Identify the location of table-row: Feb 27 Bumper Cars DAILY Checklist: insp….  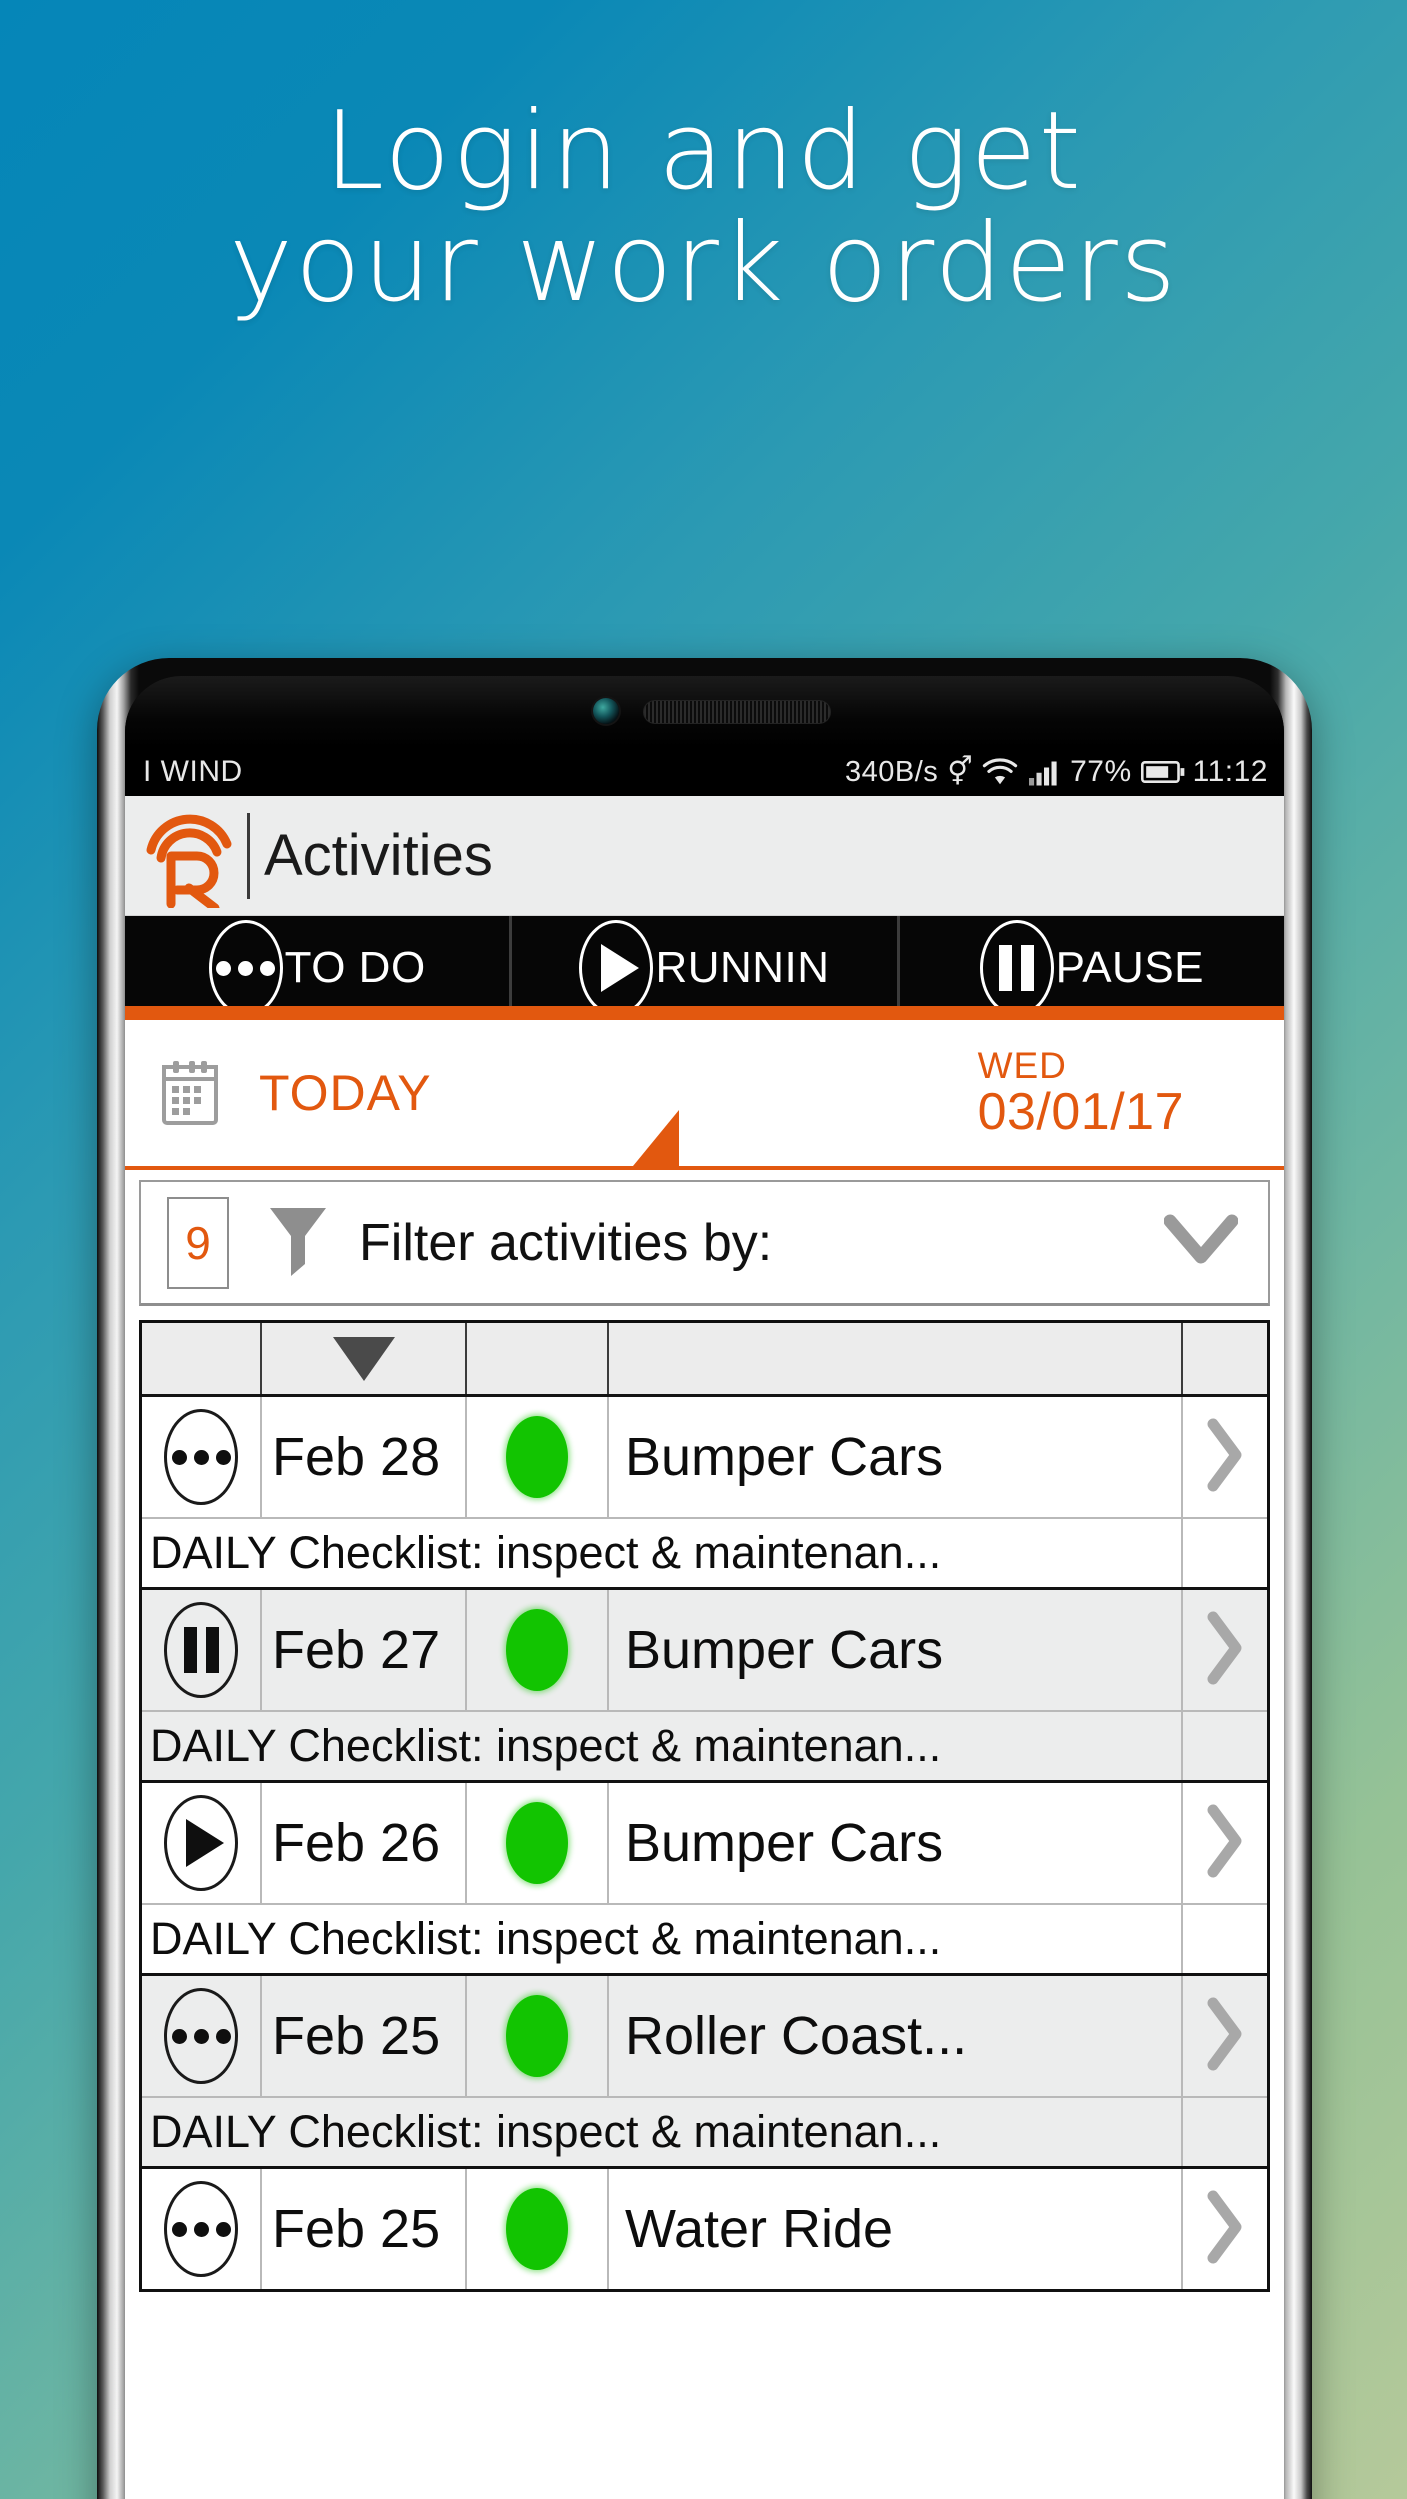
(704, 1686).